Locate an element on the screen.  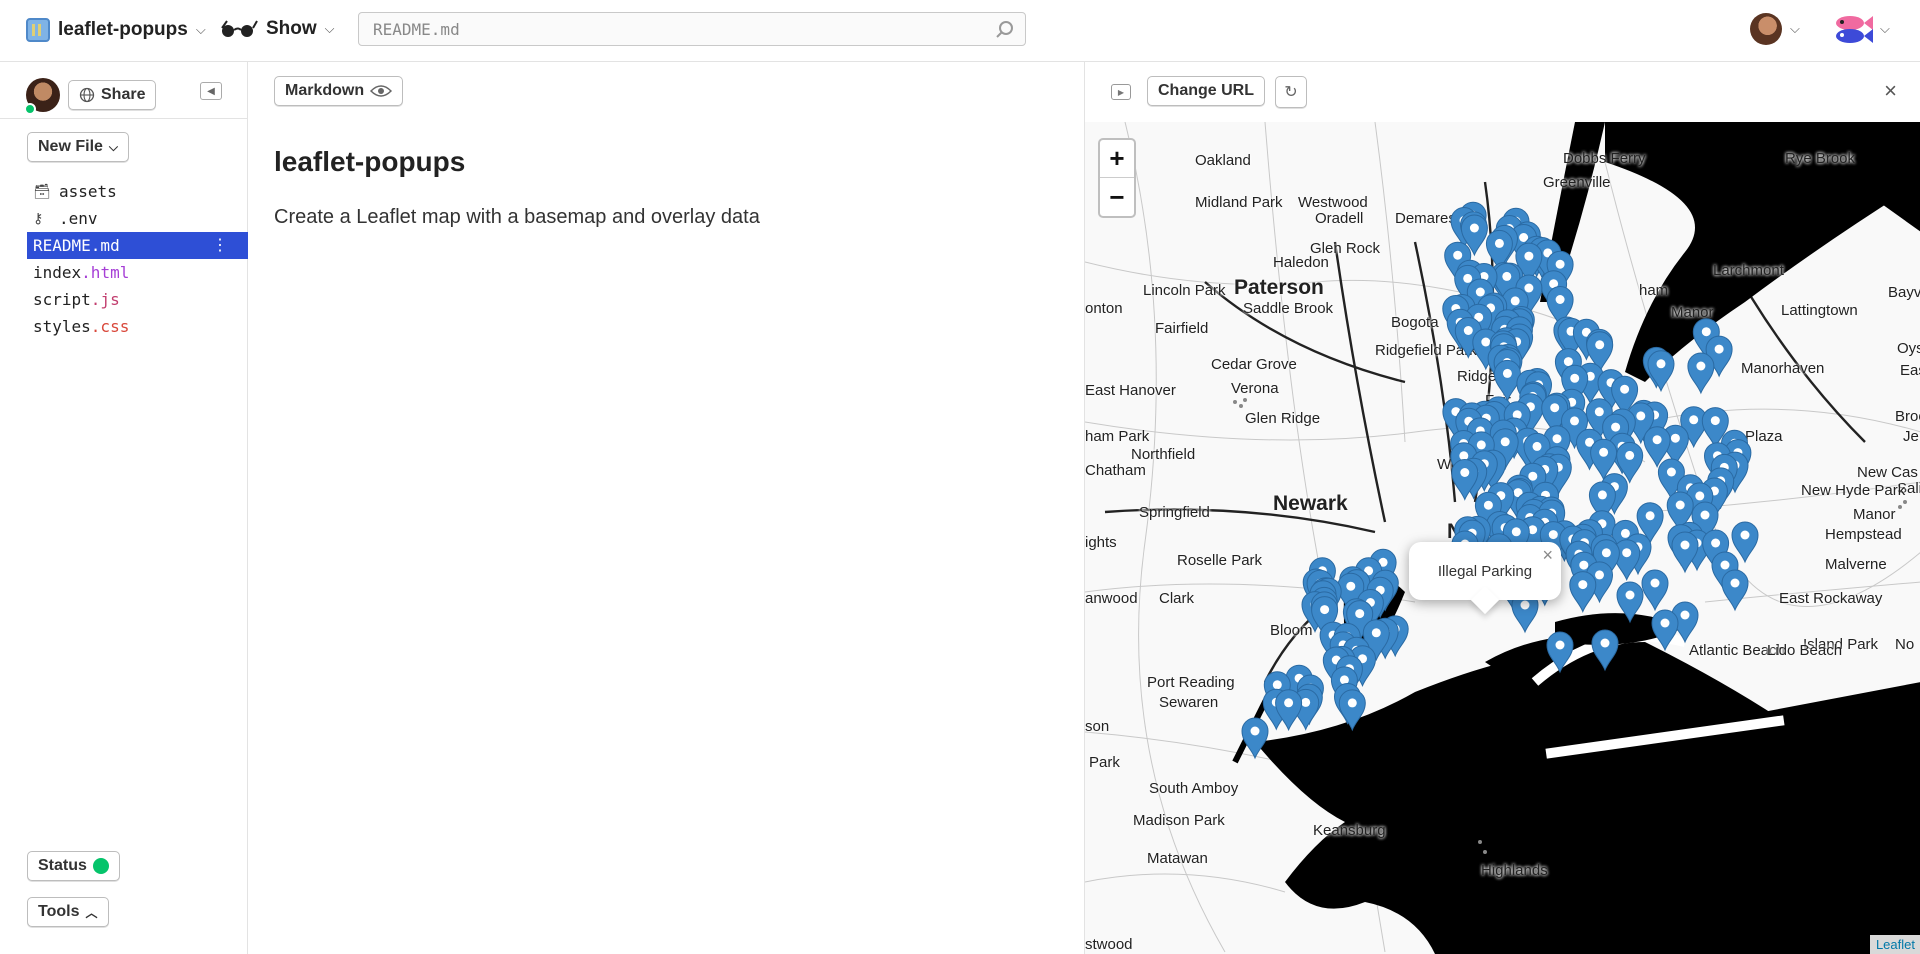
key-icon: ⚷ is located at coordinates (38, 218).